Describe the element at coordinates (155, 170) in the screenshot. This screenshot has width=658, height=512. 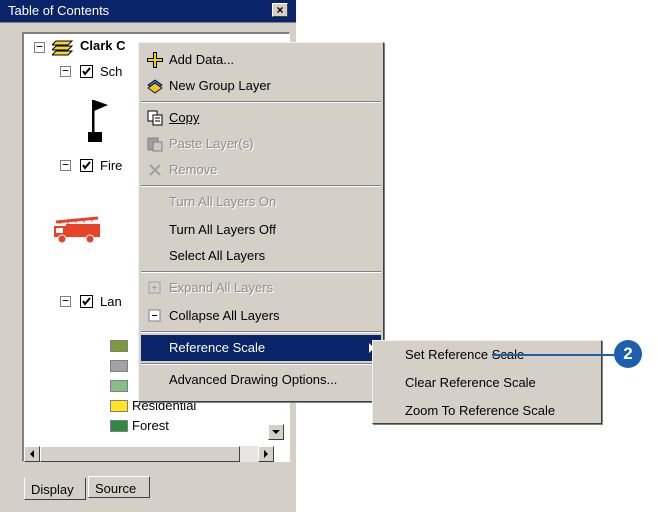
I see `remove-x-icon` at that location.